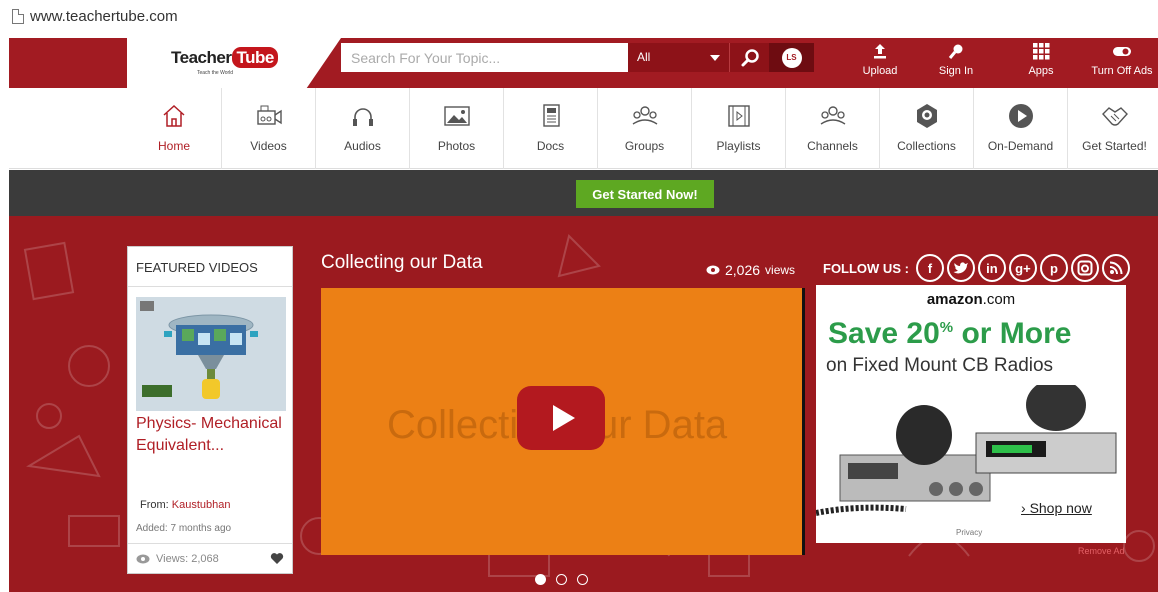 Image resolution: width=1158 pixels, height=592 pixels. What do you see at coordinates (738, 116) in the screenshot?
I see `film-icon` at bounding box center [738, 116].